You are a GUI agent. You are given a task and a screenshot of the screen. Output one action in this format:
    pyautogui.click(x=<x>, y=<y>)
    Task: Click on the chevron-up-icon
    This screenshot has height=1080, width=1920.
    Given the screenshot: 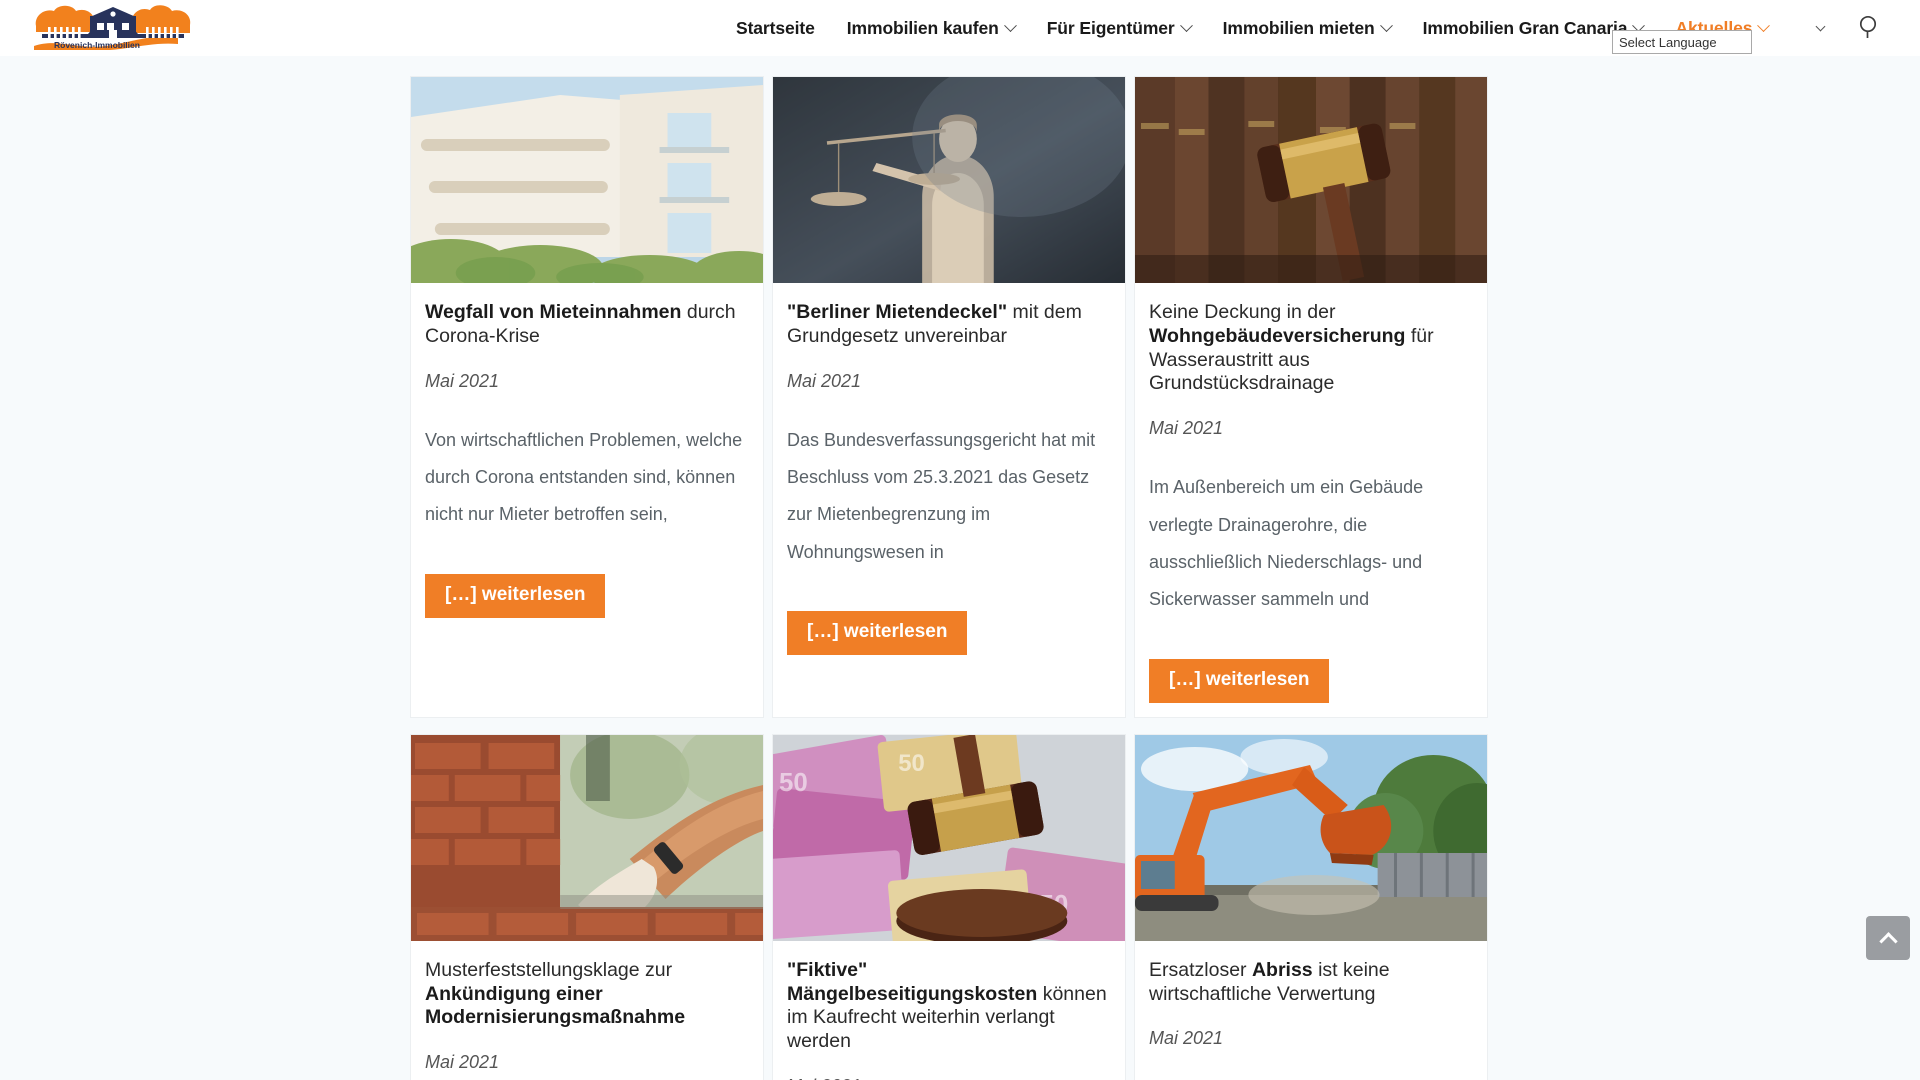 What is the action you would take?
    pyautogui.click(x=1888, y=941)
    